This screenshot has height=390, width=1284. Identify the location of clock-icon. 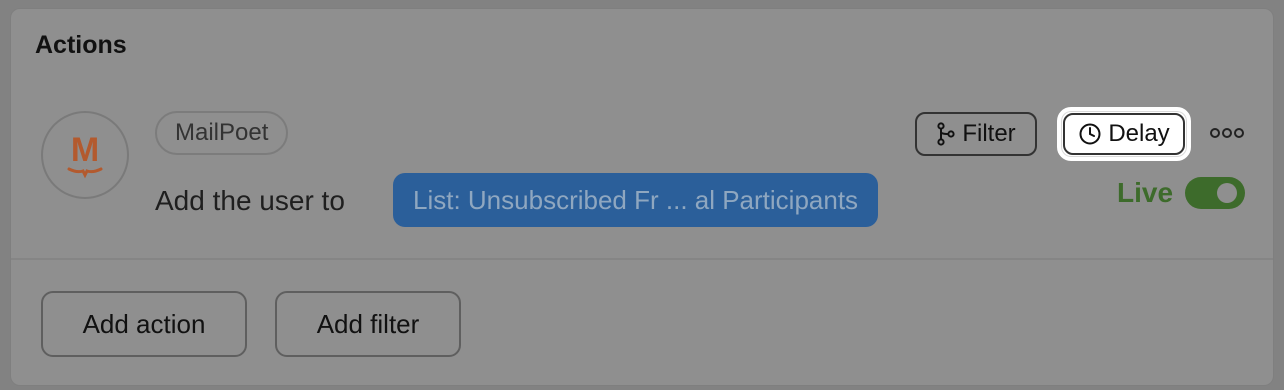
(1090, 134).